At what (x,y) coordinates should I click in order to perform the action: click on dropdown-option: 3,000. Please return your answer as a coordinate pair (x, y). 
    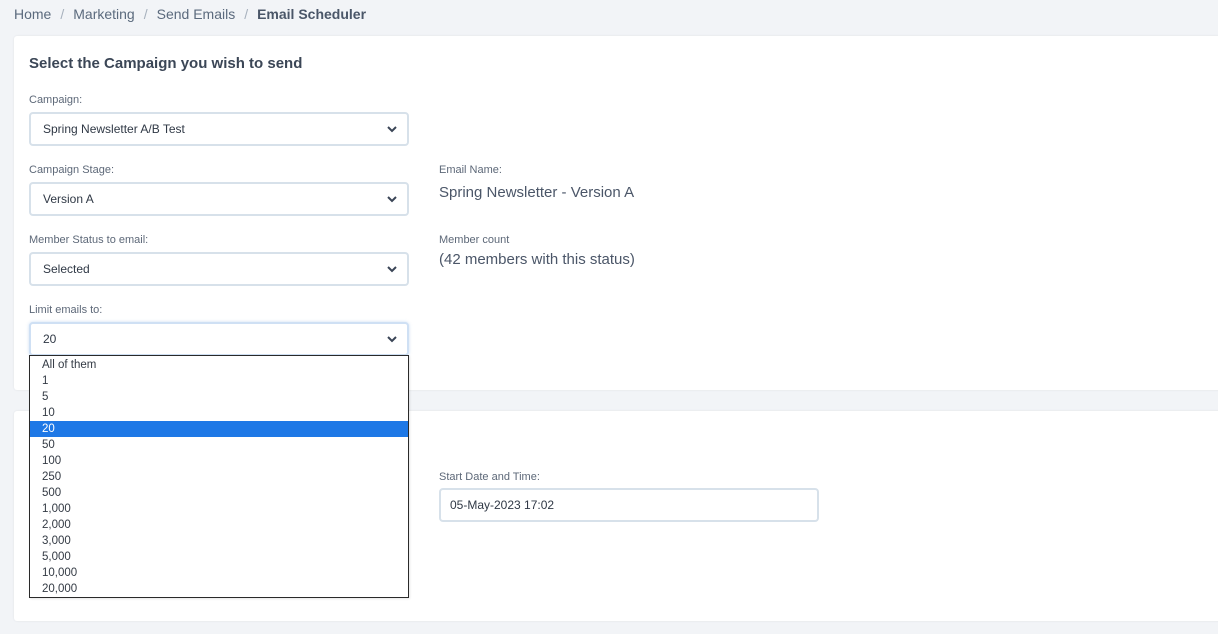
    Looking at the image, I should click on (219, 541).